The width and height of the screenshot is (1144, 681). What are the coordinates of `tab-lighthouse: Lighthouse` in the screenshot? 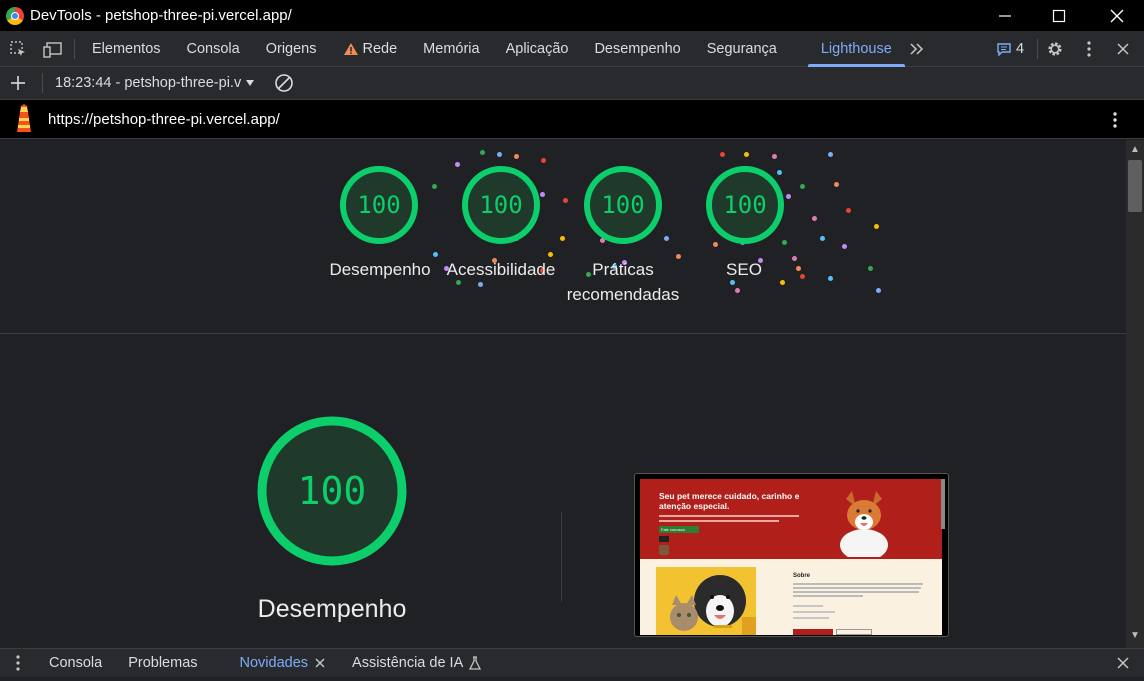 It's located at (856, 49).